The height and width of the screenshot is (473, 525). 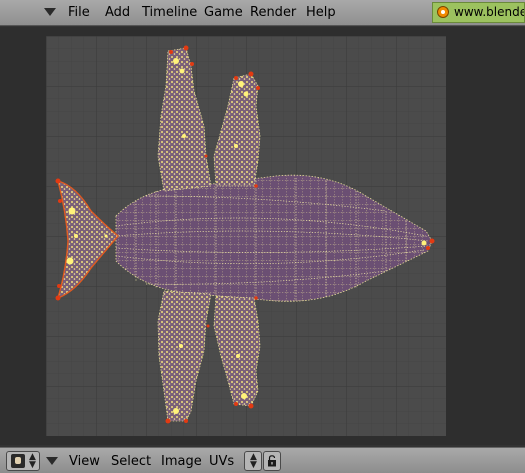 I want to click on website-url-text: www.blender, so click(x=489, y=12).